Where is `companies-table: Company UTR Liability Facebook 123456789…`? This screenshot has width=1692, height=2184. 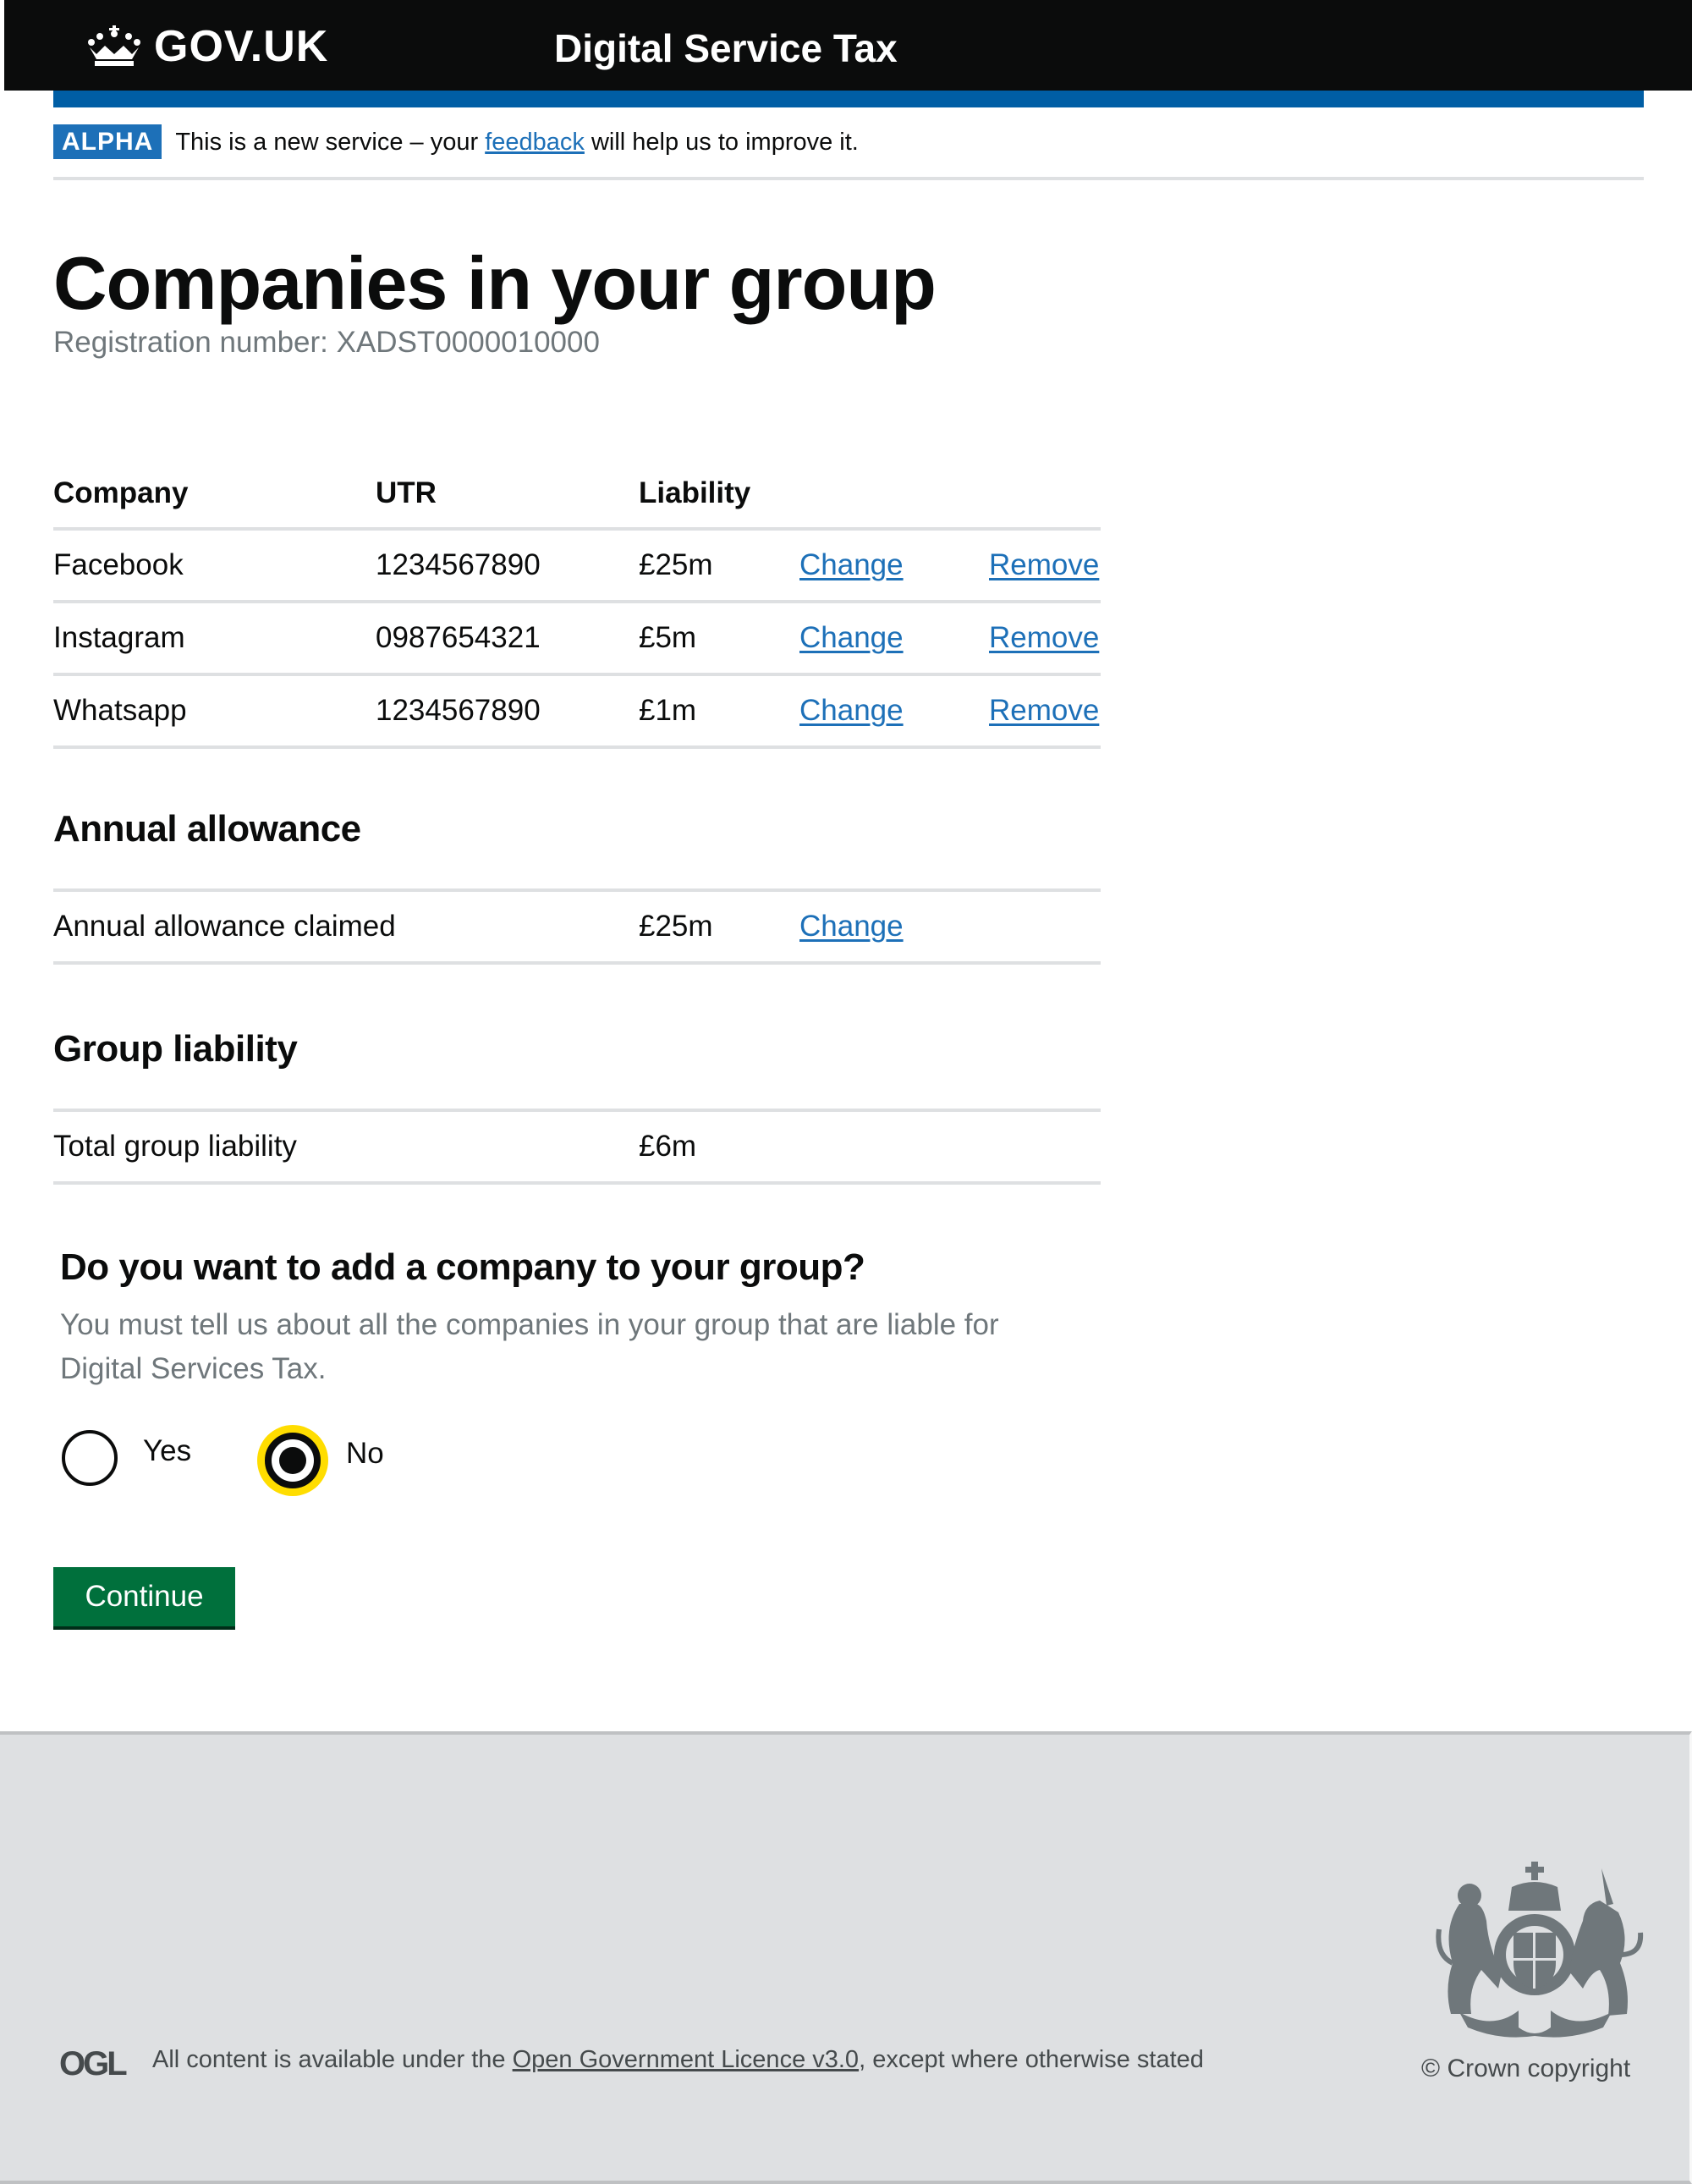
companies-table: Company UTR Liability Facebook 123456789… is located at coordinates (577, 609).